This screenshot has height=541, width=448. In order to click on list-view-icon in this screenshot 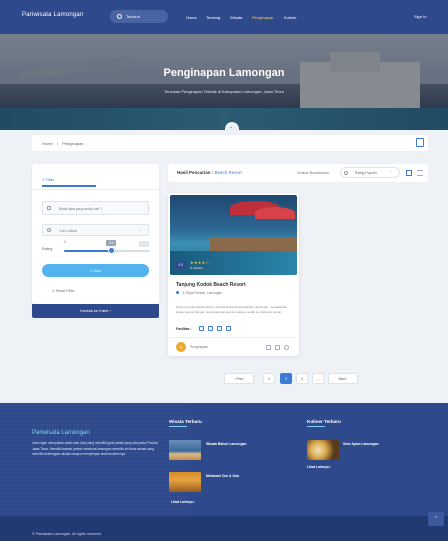, I will do `click(420, 173)`.